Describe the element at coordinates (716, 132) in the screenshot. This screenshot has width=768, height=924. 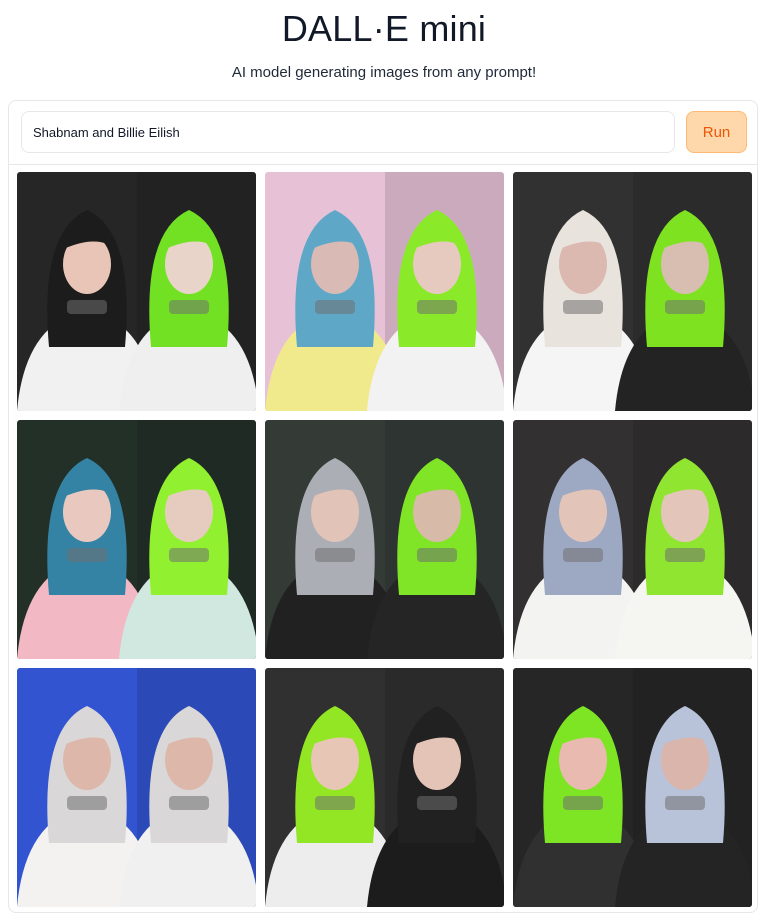
I see `run-button: Run` at that location.